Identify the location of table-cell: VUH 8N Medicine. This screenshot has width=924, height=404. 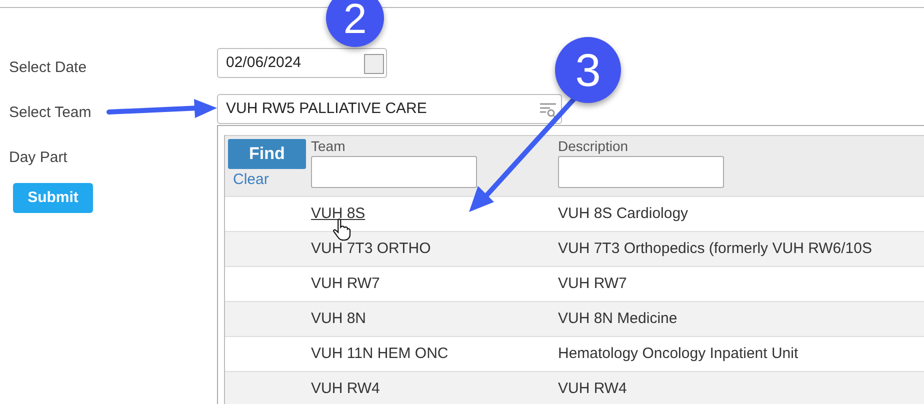
(618, 318).